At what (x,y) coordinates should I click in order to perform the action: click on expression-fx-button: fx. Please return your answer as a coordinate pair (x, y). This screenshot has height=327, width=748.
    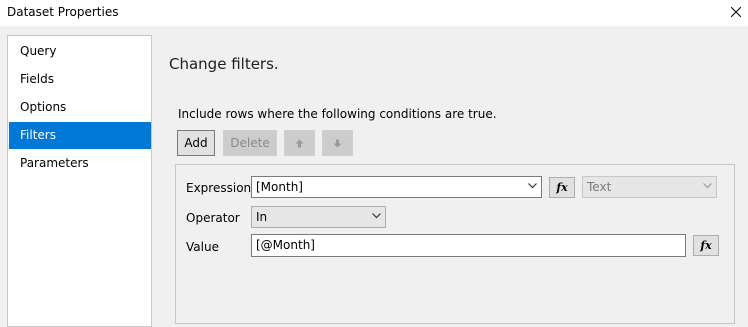
    Looking at the image, I should click on (562, 187).